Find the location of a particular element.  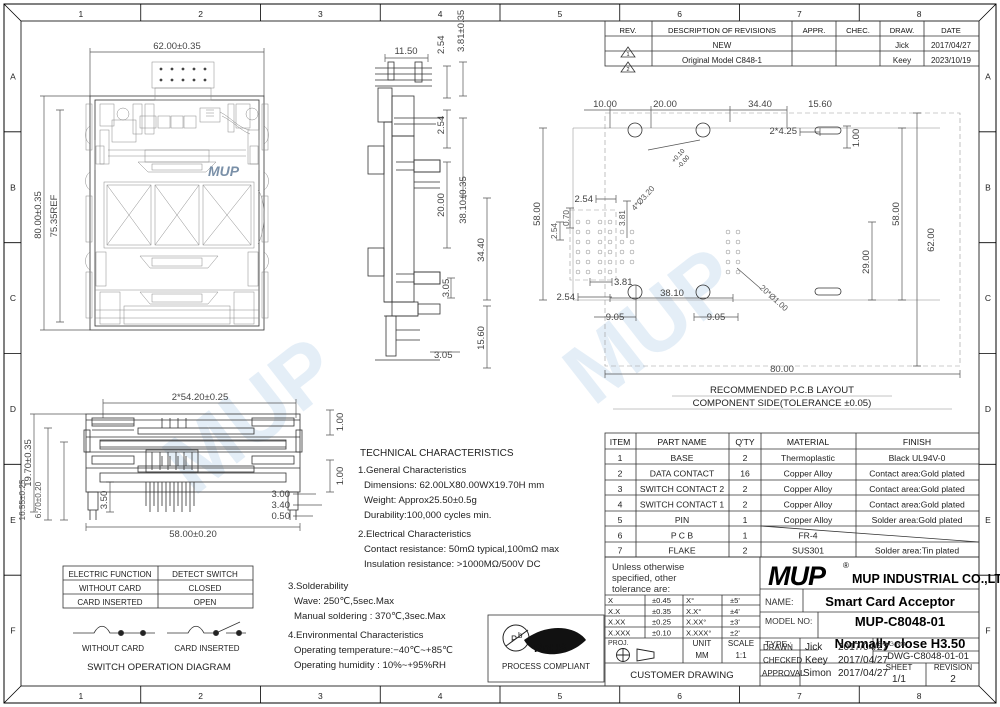

approval-label: APPROVAL is located at coordinates (783, 673).